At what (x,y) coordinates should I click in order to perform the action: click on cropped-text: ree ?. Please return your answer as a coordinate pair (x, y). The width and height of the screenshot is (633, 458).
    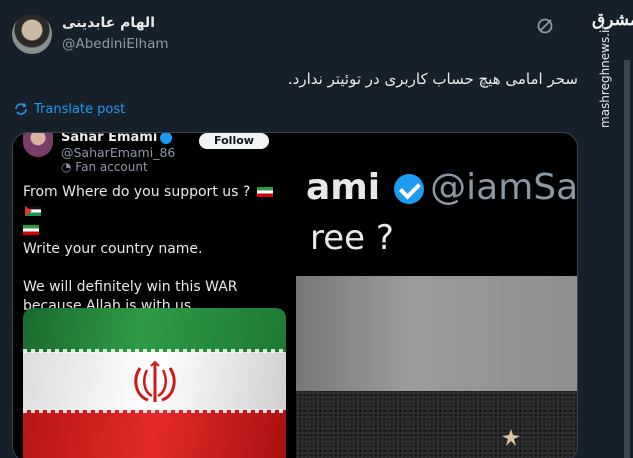
    Looking at the image, I should click on (352, 238).